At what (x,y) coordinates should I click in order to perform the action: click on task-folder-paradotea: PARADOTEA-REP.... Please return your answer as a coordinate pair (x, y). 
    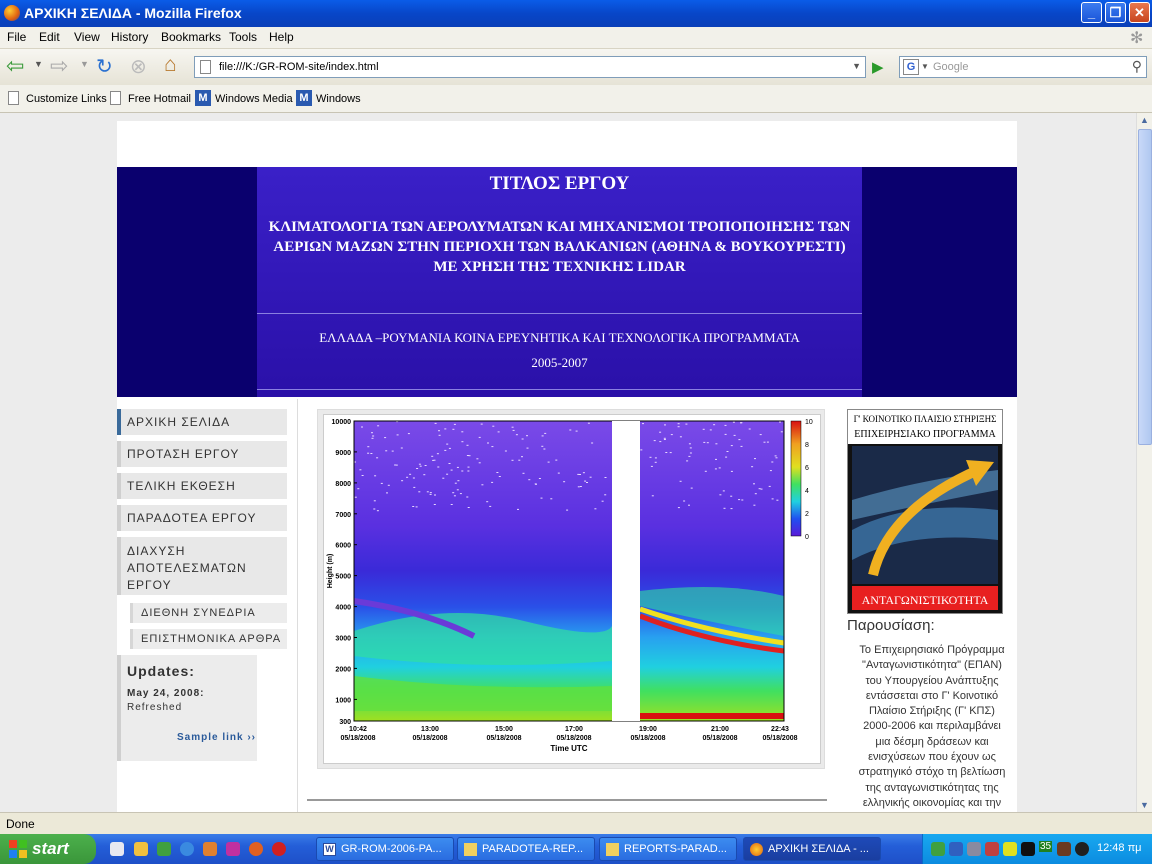
    Looking at the image, I should click on (526, 849).